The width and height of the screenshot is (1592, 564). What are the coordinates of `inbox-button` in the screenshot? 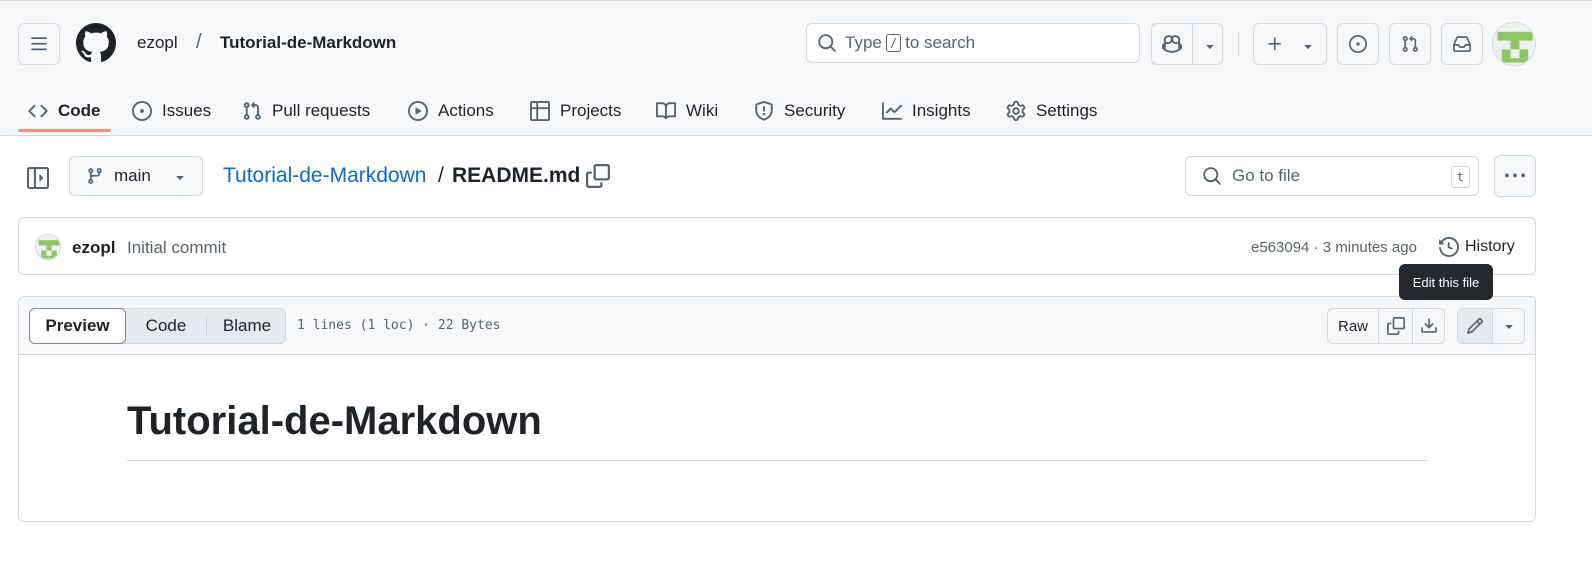 It's located at (1462, 44).